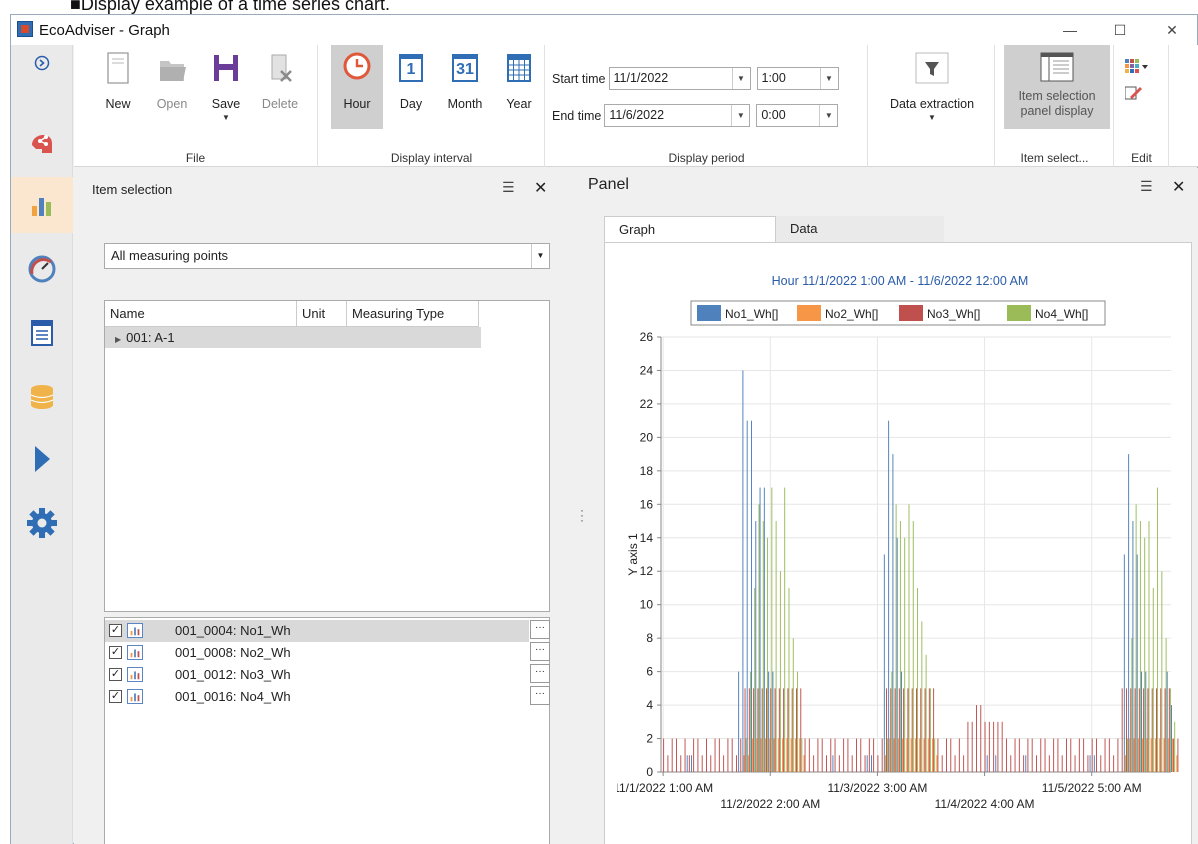  What do you see at coordinates (317, 675) in the screenshot?
I see `list-item: ✓ 001_0012: No3_Wh` at bounding box center [317, 675].